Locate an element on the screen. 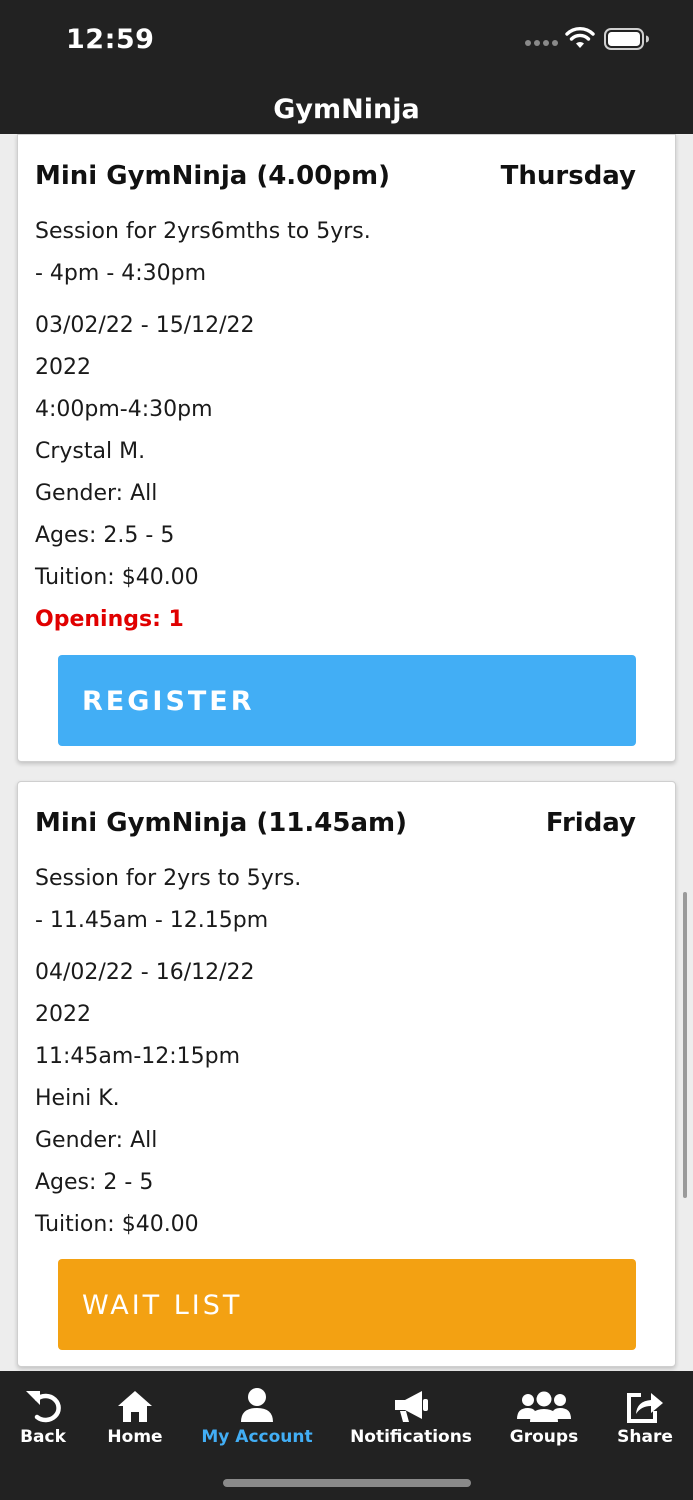 The height and width of the screenshot is (1500, 693). class-card-header: Mini GymNinja (11.45am) Friday is located at coordinates (335, 825).